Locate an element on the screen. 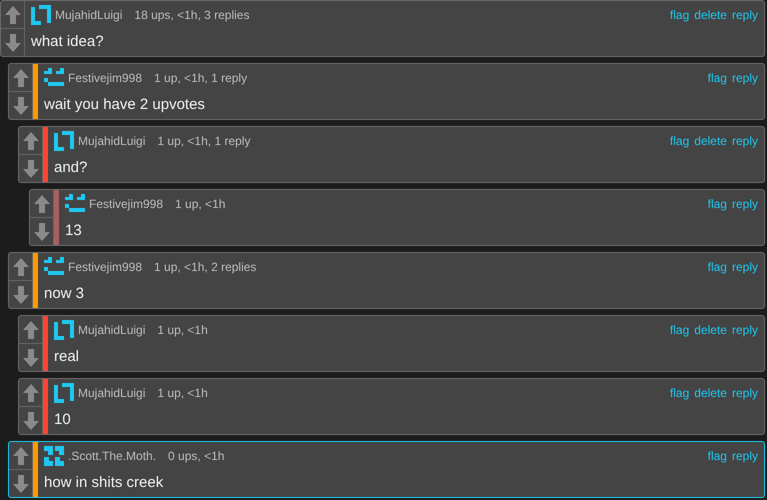  comment-text: what idea? is located at coordinates (67, 42).